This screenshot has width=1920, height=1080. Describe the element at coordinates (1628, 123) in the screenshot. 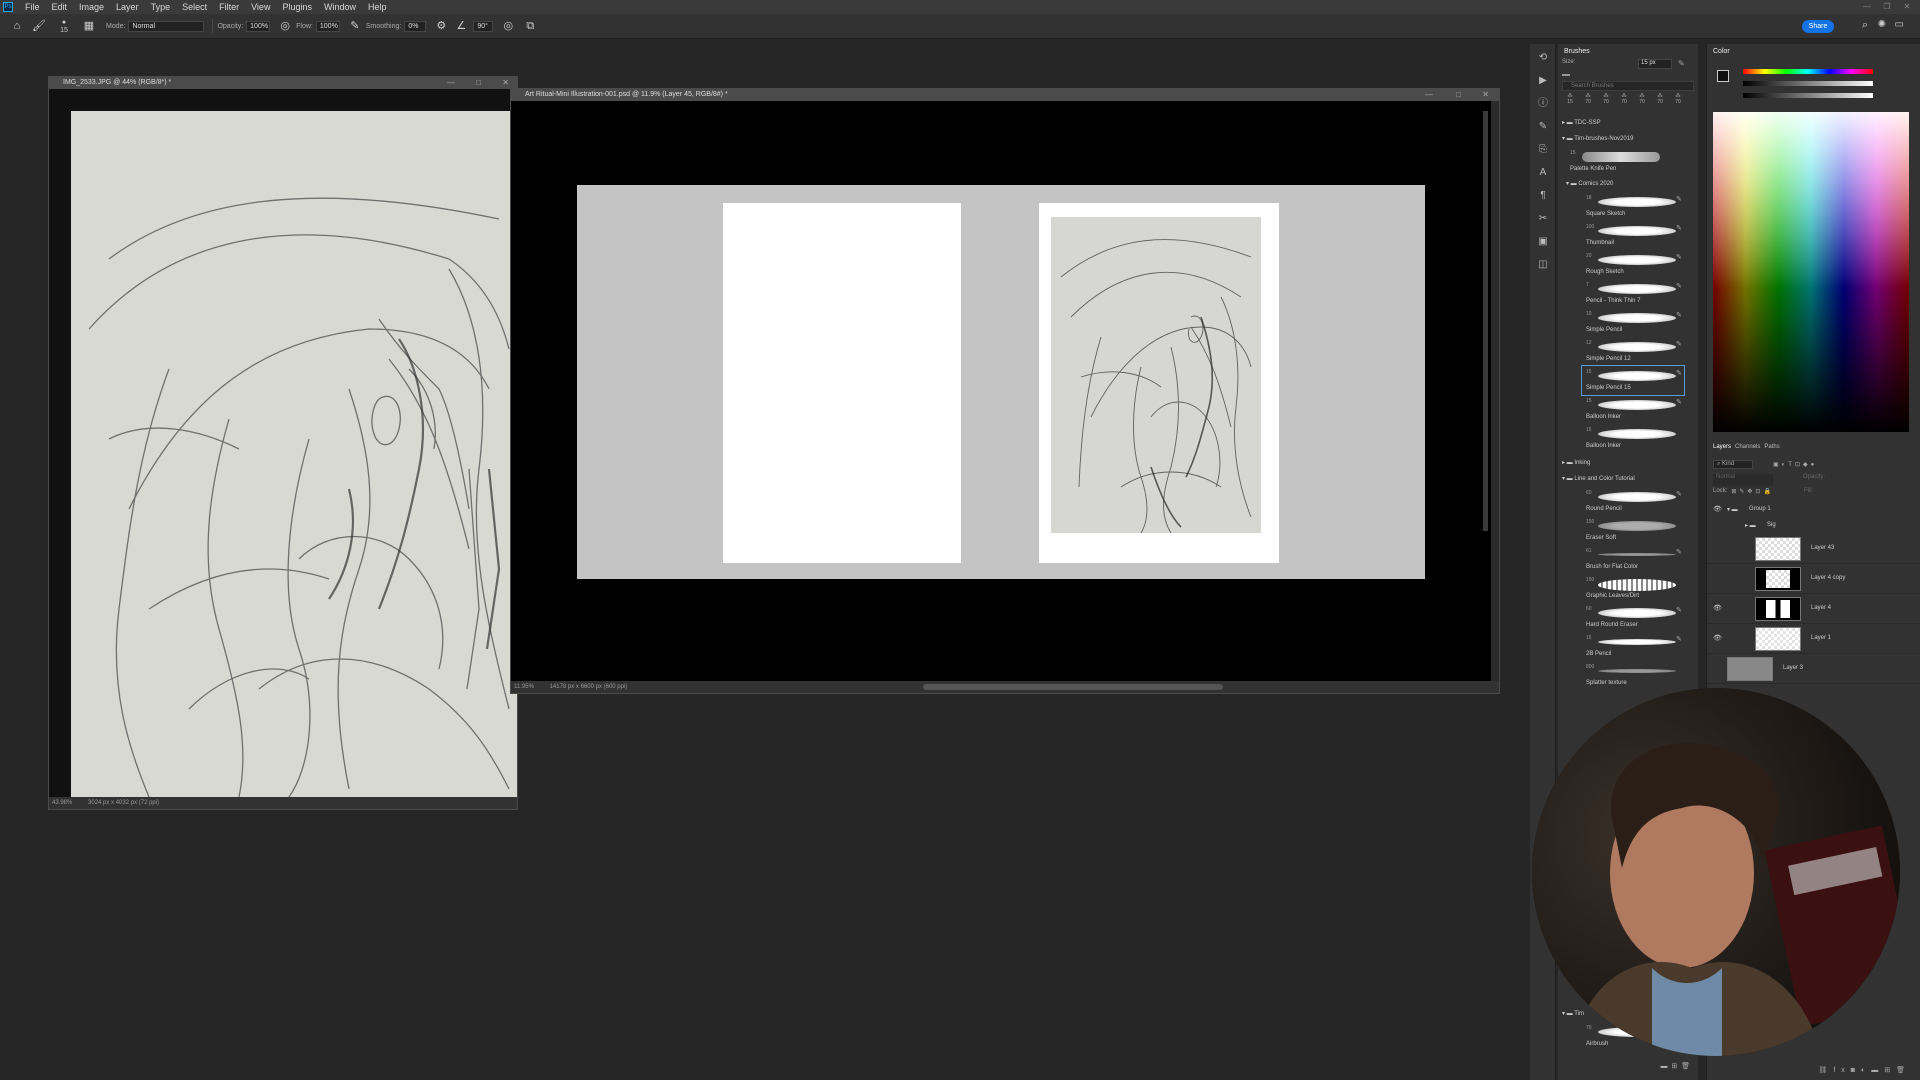

I see `brush-folder: ▸ ▬ TDC-SSP` at that location.